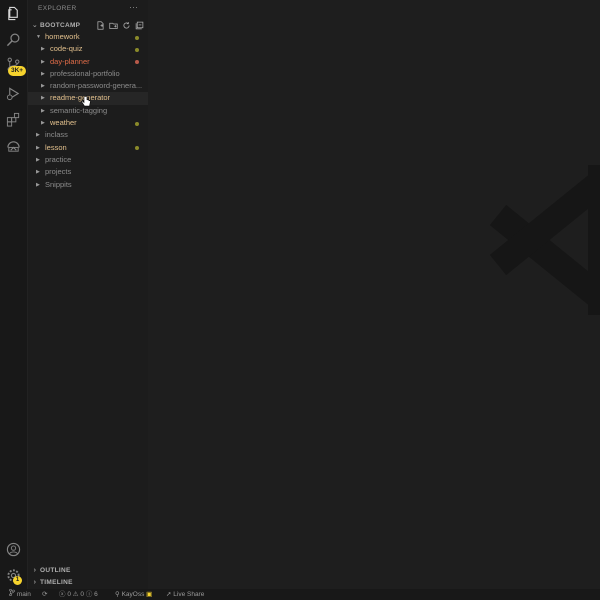 The width and height of the screenshot is (600, 600). I want to click on vscode-logo-watermark-icon, so click(544, 240).